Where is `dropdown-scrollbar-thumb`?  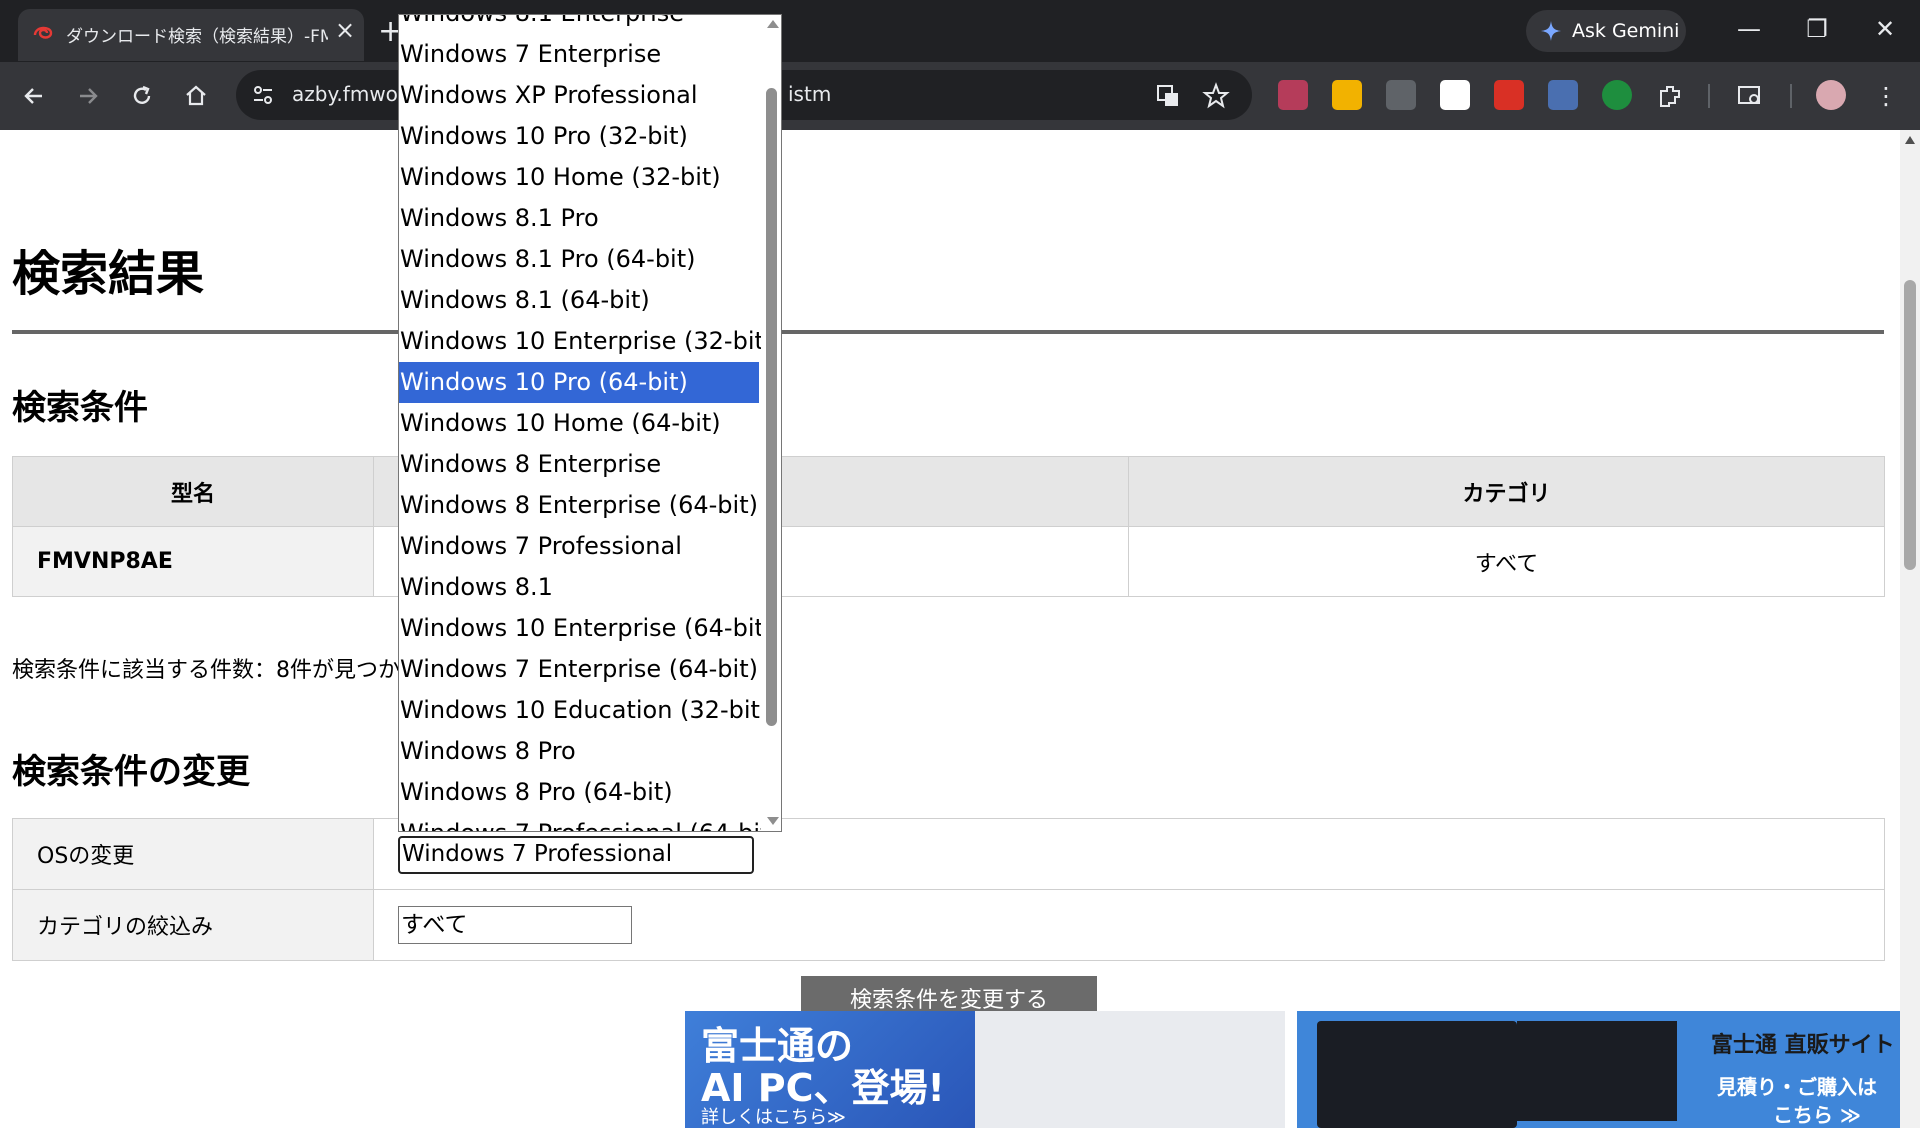 dropdown-scrollbar-thumb is located at coordinates (771, 407).